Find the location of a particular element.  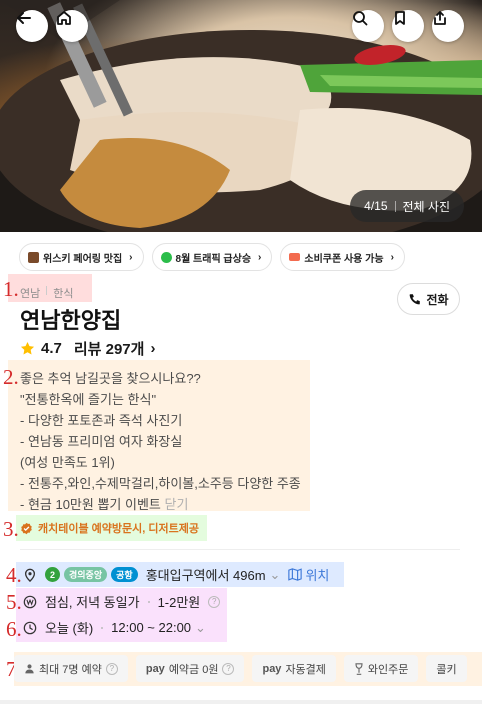

clock-icon is located at coordinates (30, 627).